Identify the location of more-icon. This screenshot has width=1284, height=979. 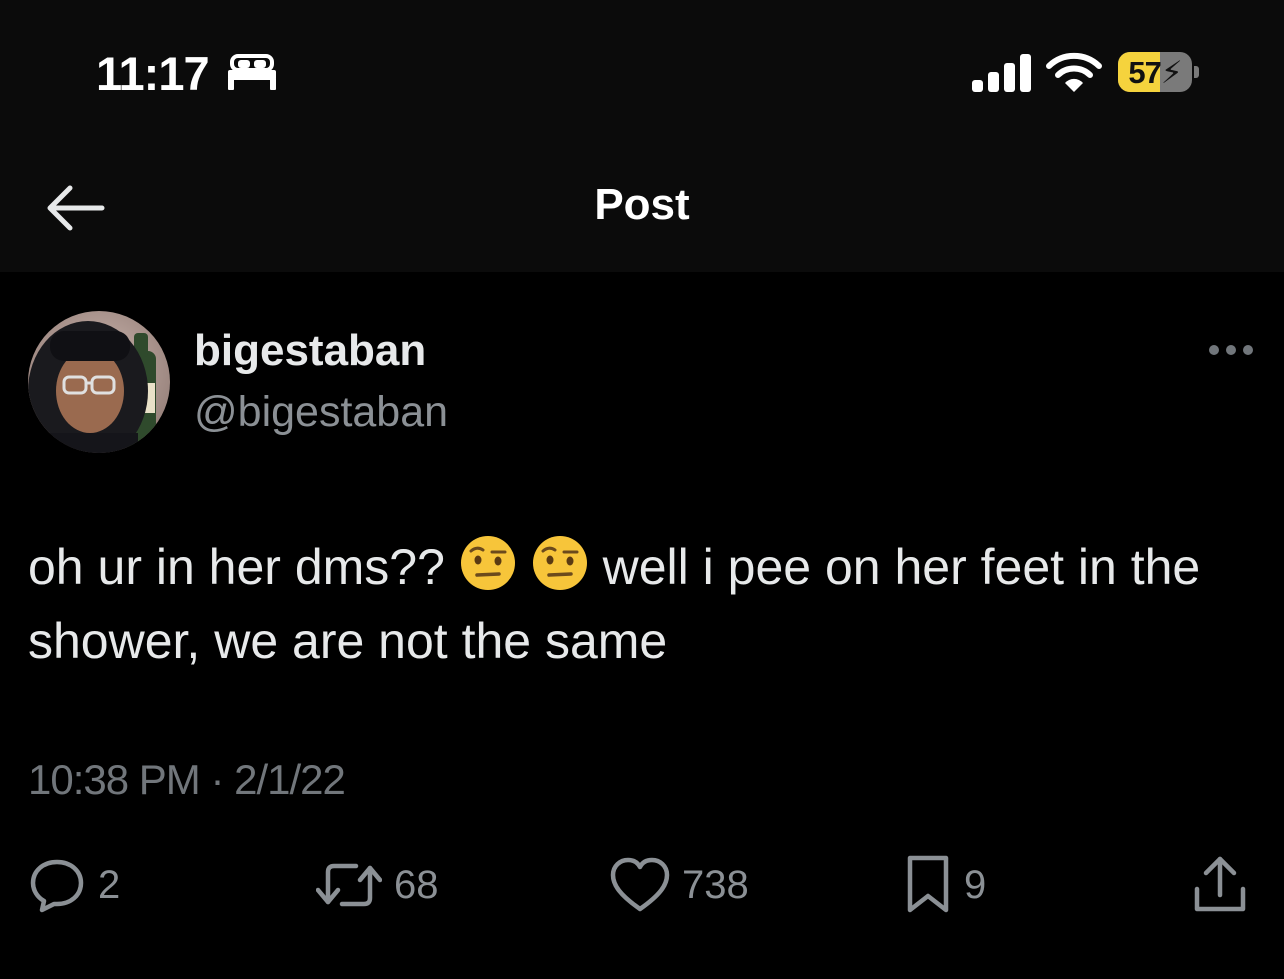
(1231, 350).